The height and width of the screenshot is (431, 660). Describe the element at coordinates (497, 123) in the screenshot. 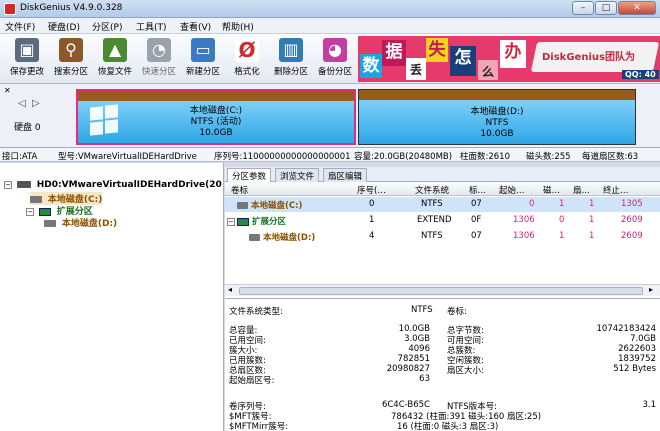

I see `partition-d-fs: NTFS` at that location.